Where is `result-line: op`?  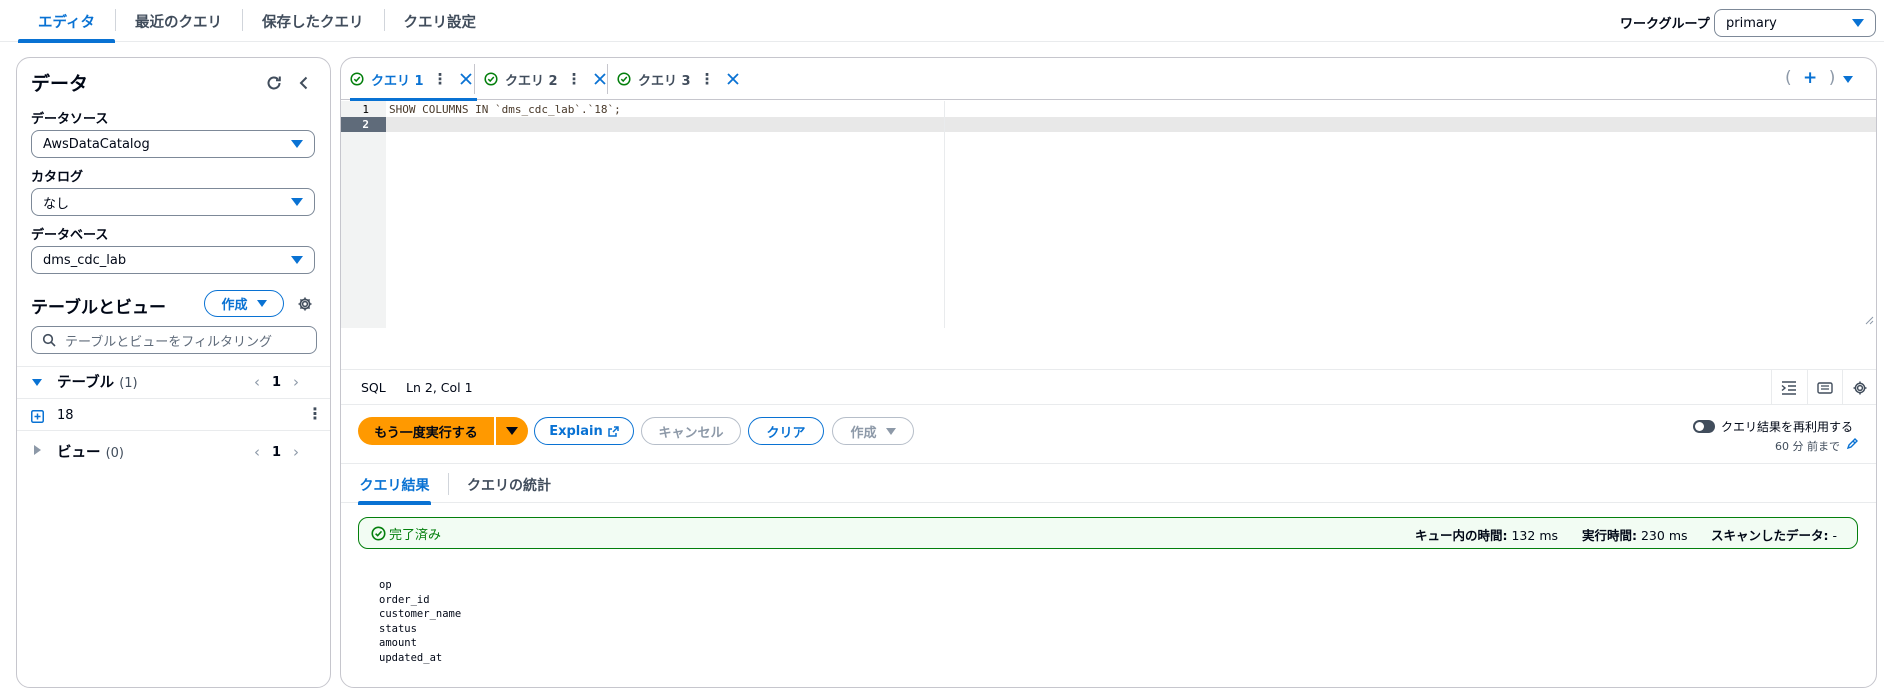 result-line: op is located at coordinates (385, 585).